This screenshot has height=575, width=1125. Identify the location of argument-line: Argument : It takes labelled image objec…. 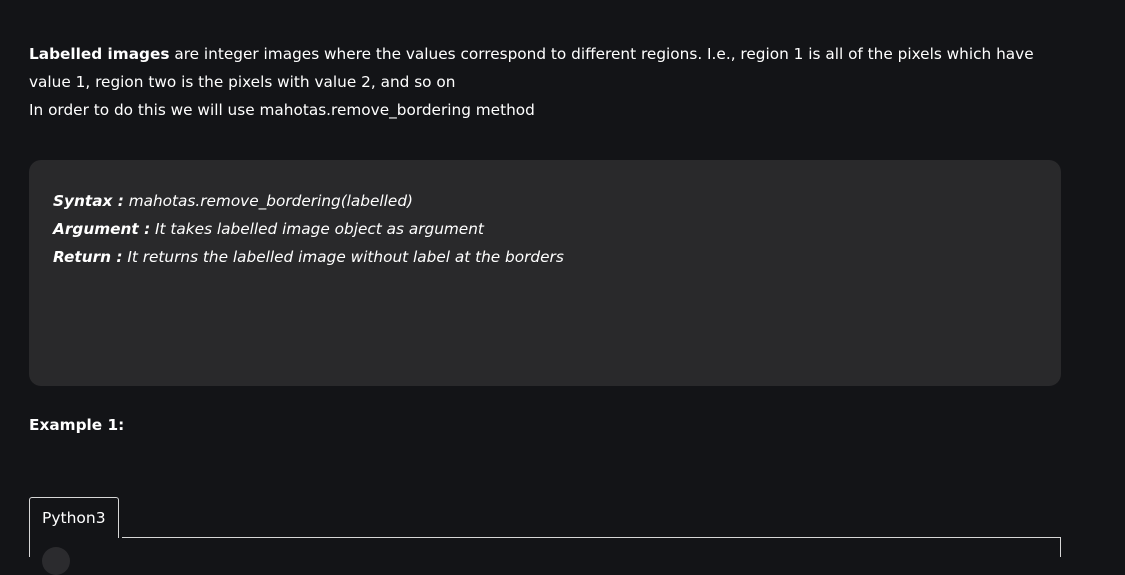
(308, 229).